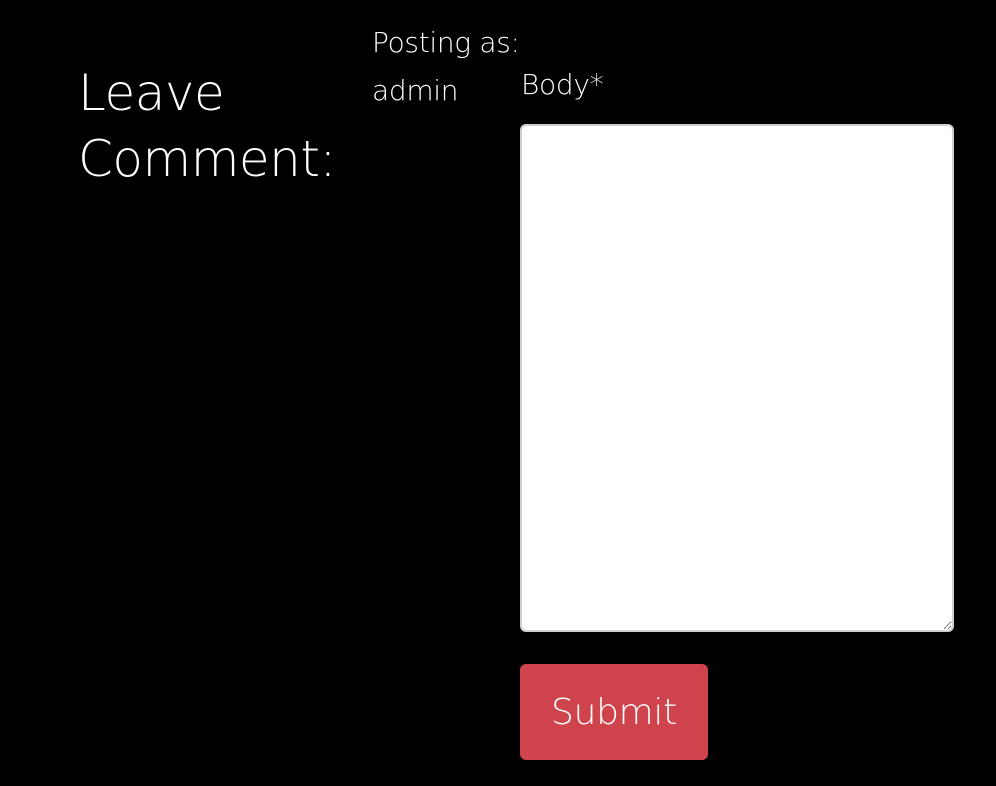 Image resolution: width=996 pixels, height=786 pixels. I want to click on body-field-label: Body*, so click(562, 84).